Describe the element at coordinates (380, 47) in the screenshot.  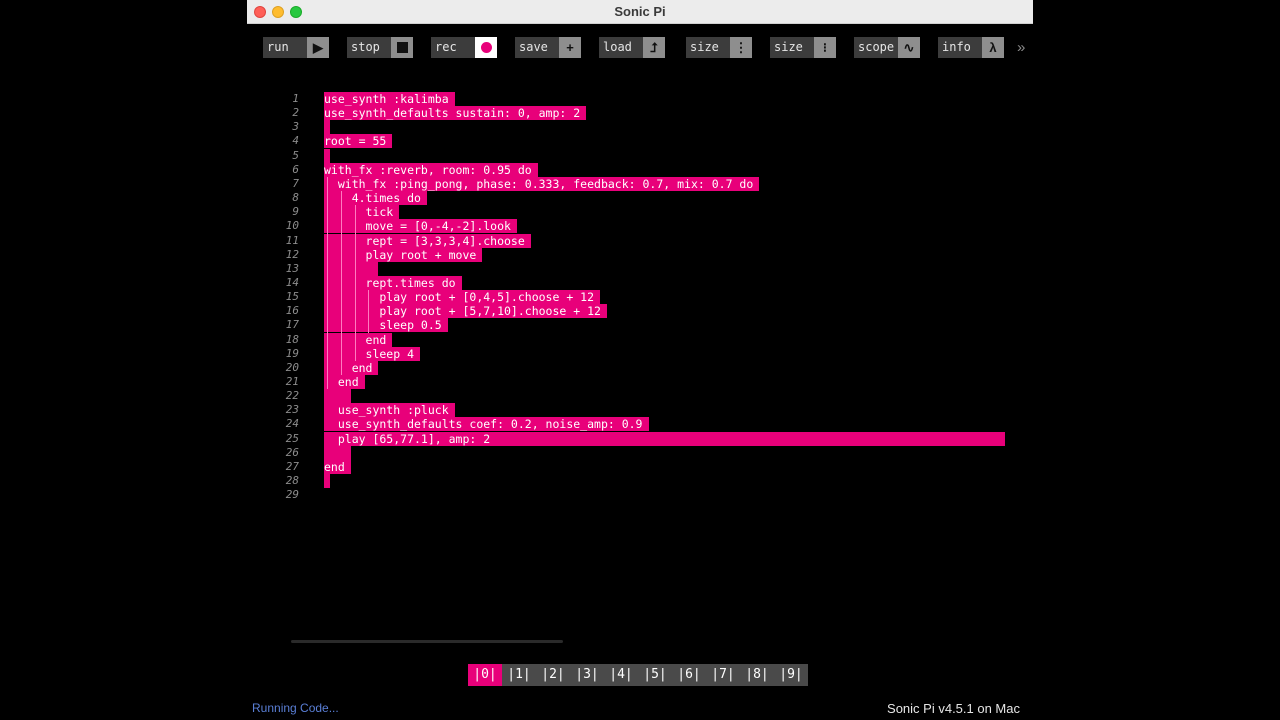
I see `stop-button: stop` at that location.